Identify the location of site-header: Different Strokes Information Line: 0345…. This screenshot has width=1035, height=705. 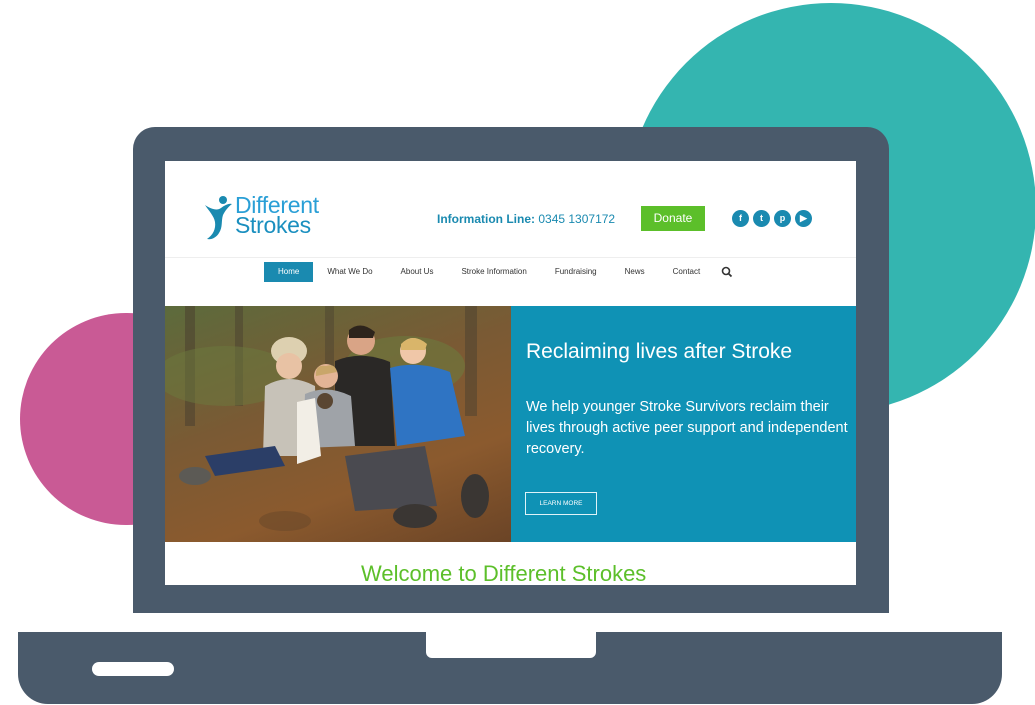
(510, 209).